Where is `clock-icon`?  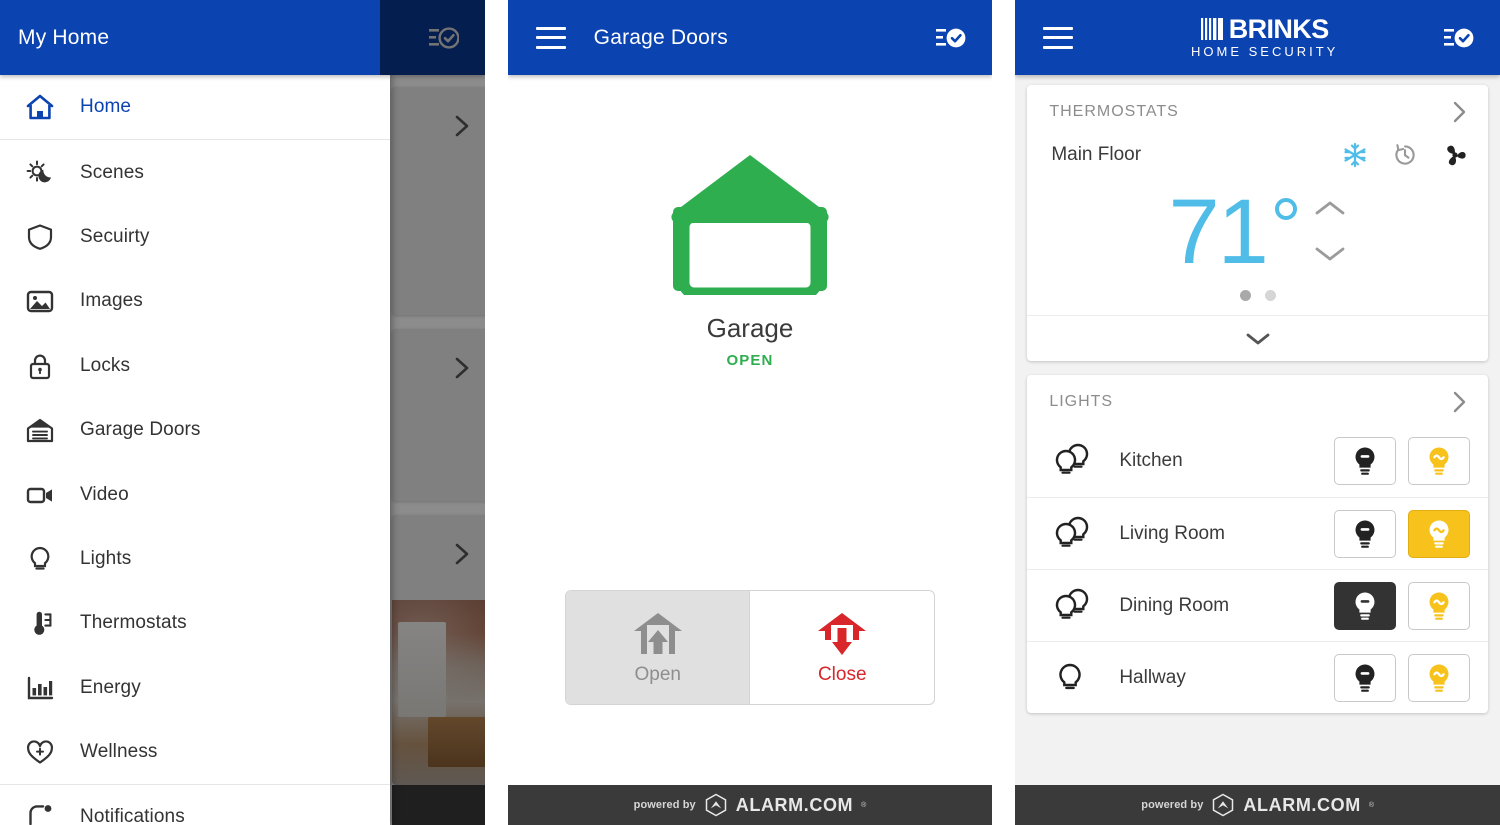
clock-icon is located at coordinates (1405, 155).